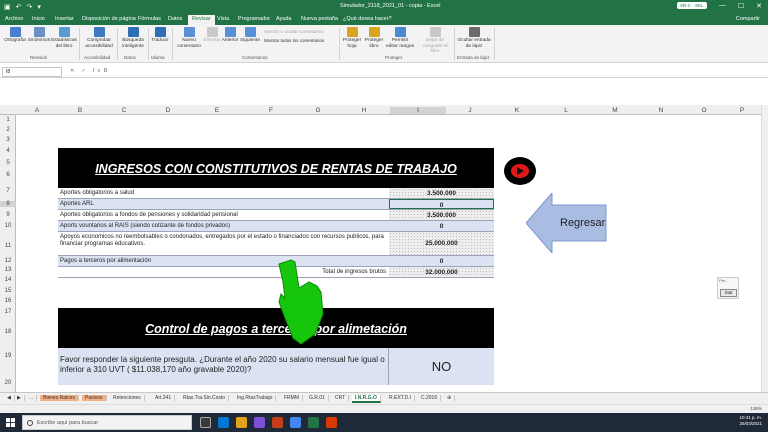 This screenshot has height=432, width=768. I want to click on sheet-nav-next: ▶, so click(19, 398).